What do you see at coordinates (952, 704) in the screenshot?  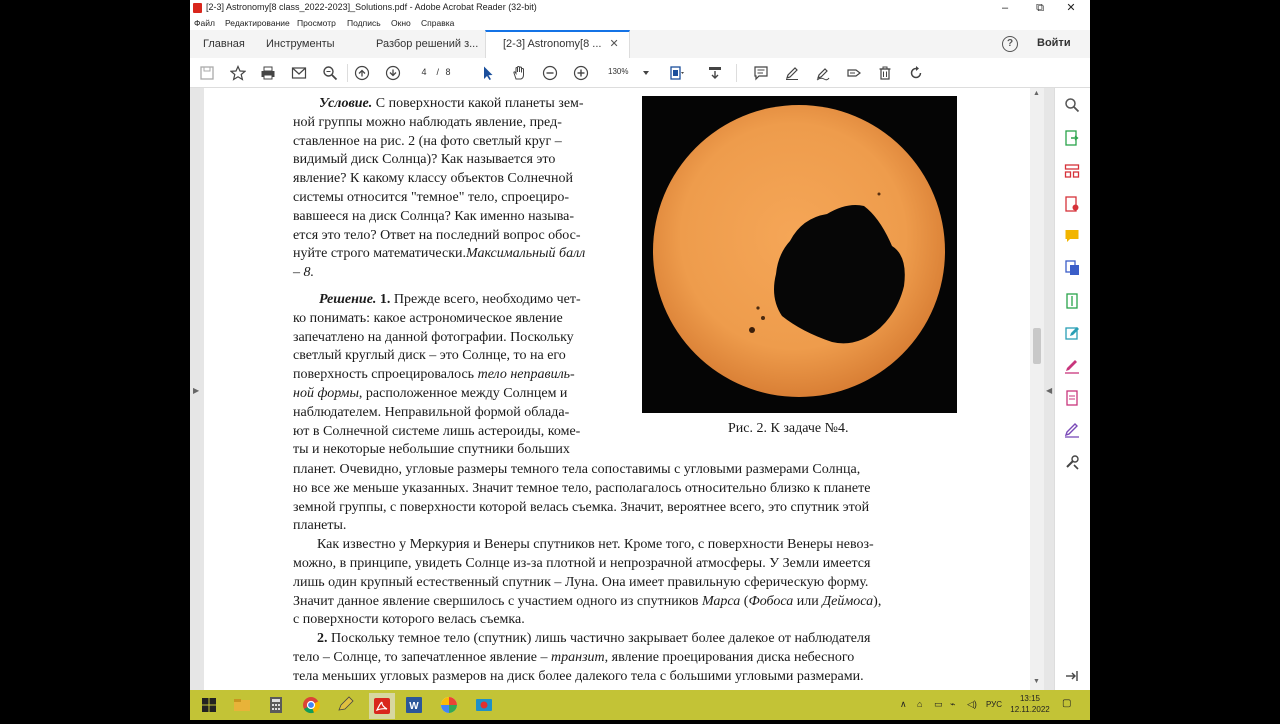 I see `network-icon: ⌁` at bounding box center [952, 704].